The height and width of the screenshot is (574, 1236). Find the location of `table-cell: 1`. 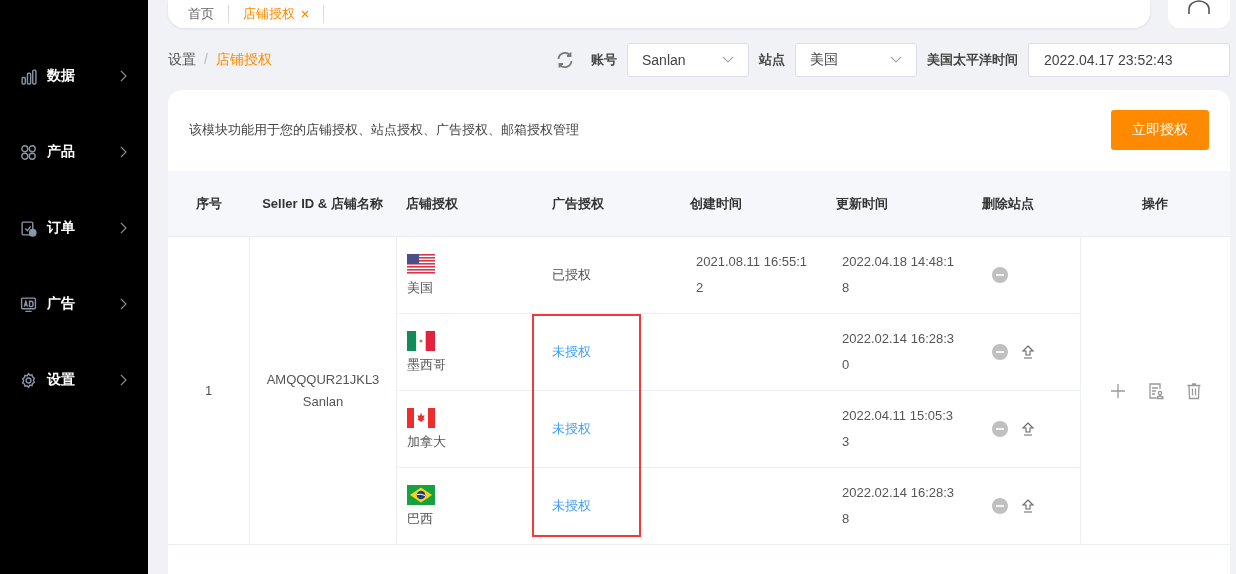

table-cell: 1 is located at coordinates (208, 391).